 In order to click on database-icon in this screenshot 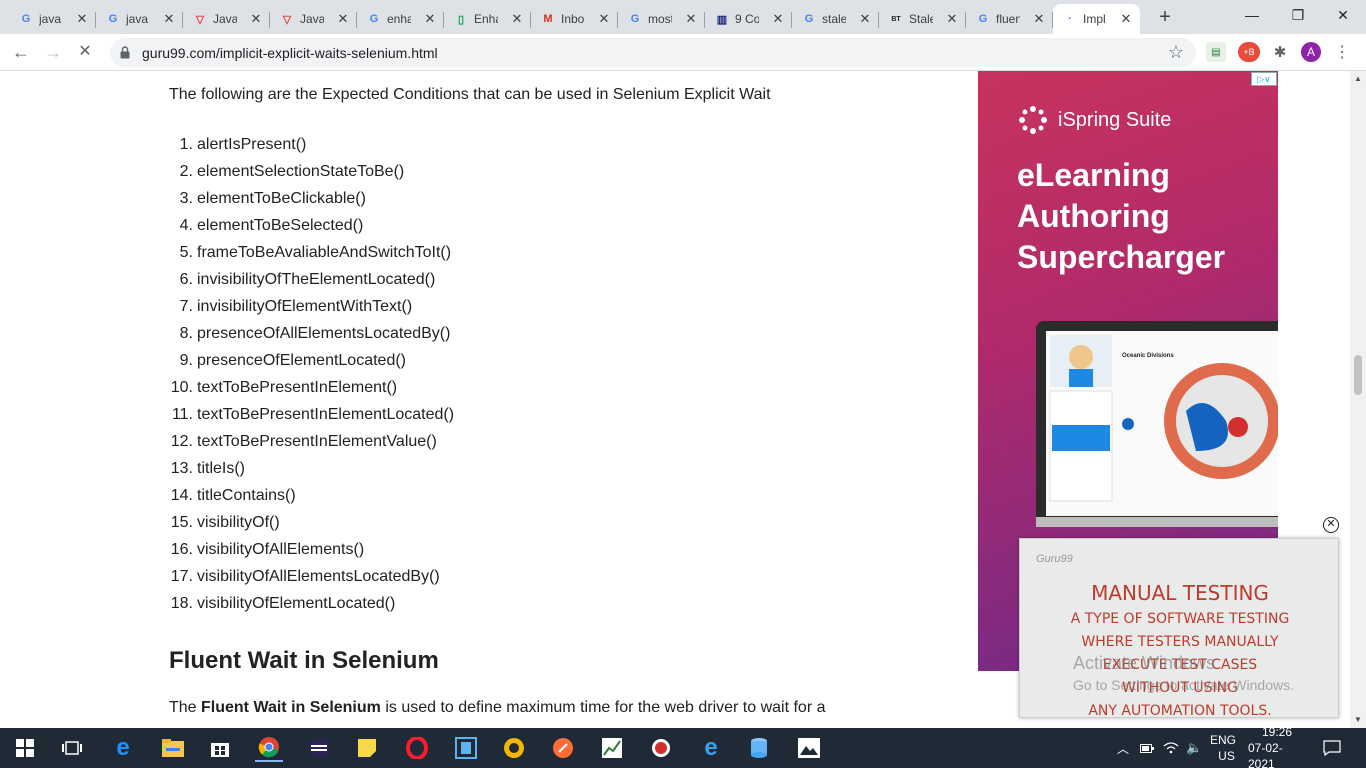, I will do `click(759, 748)`.